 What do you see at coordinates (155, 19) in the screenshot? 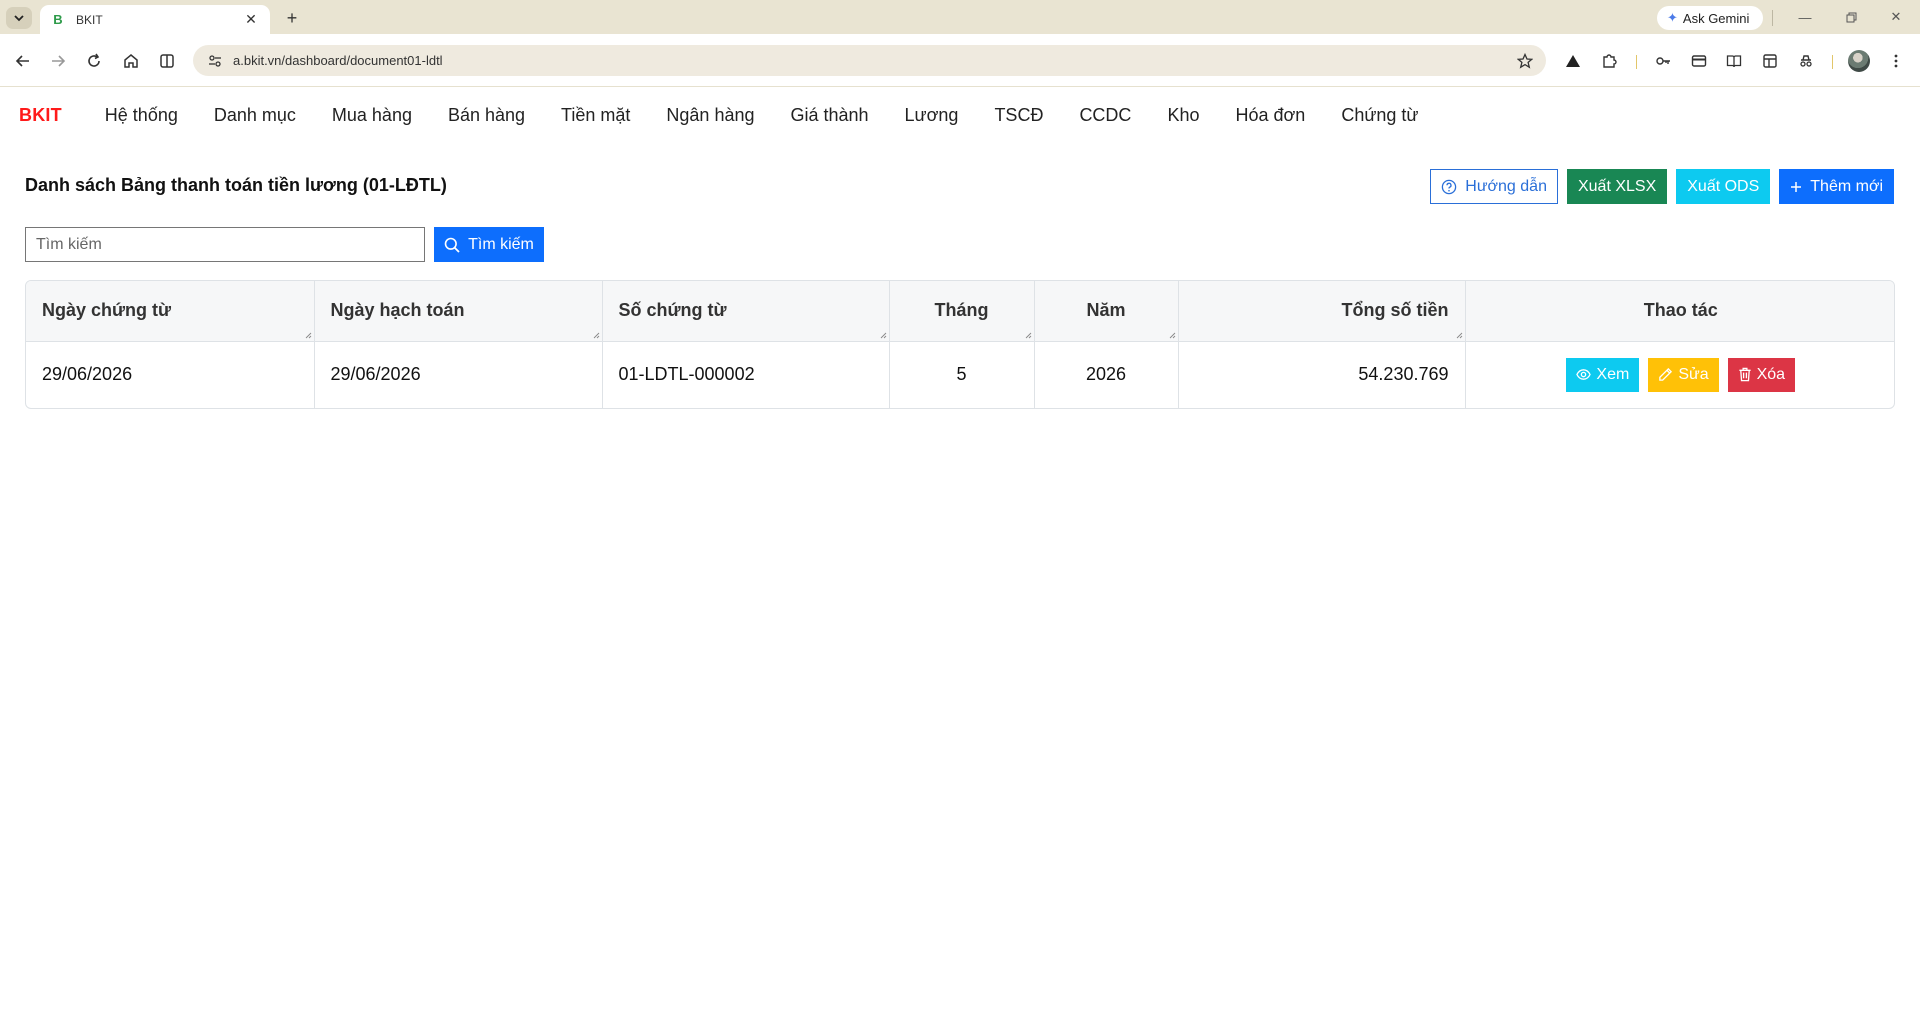
I see `browser-tab: B BKIT ✕` at bounding box center [155, 19].